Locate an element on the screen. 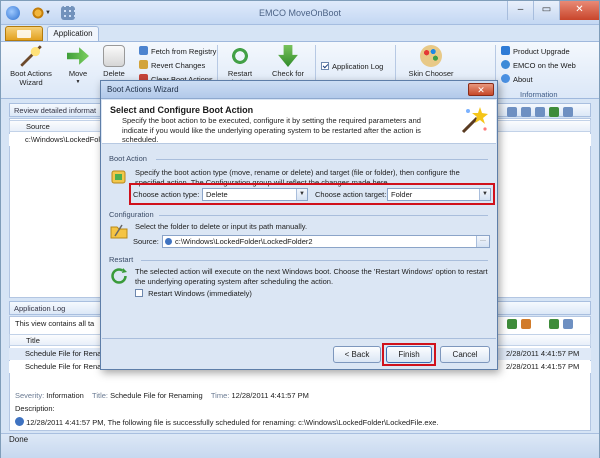 The height and width of the screenshot is (458, 600). tab-application: Application is located at coordinates (73, 33).